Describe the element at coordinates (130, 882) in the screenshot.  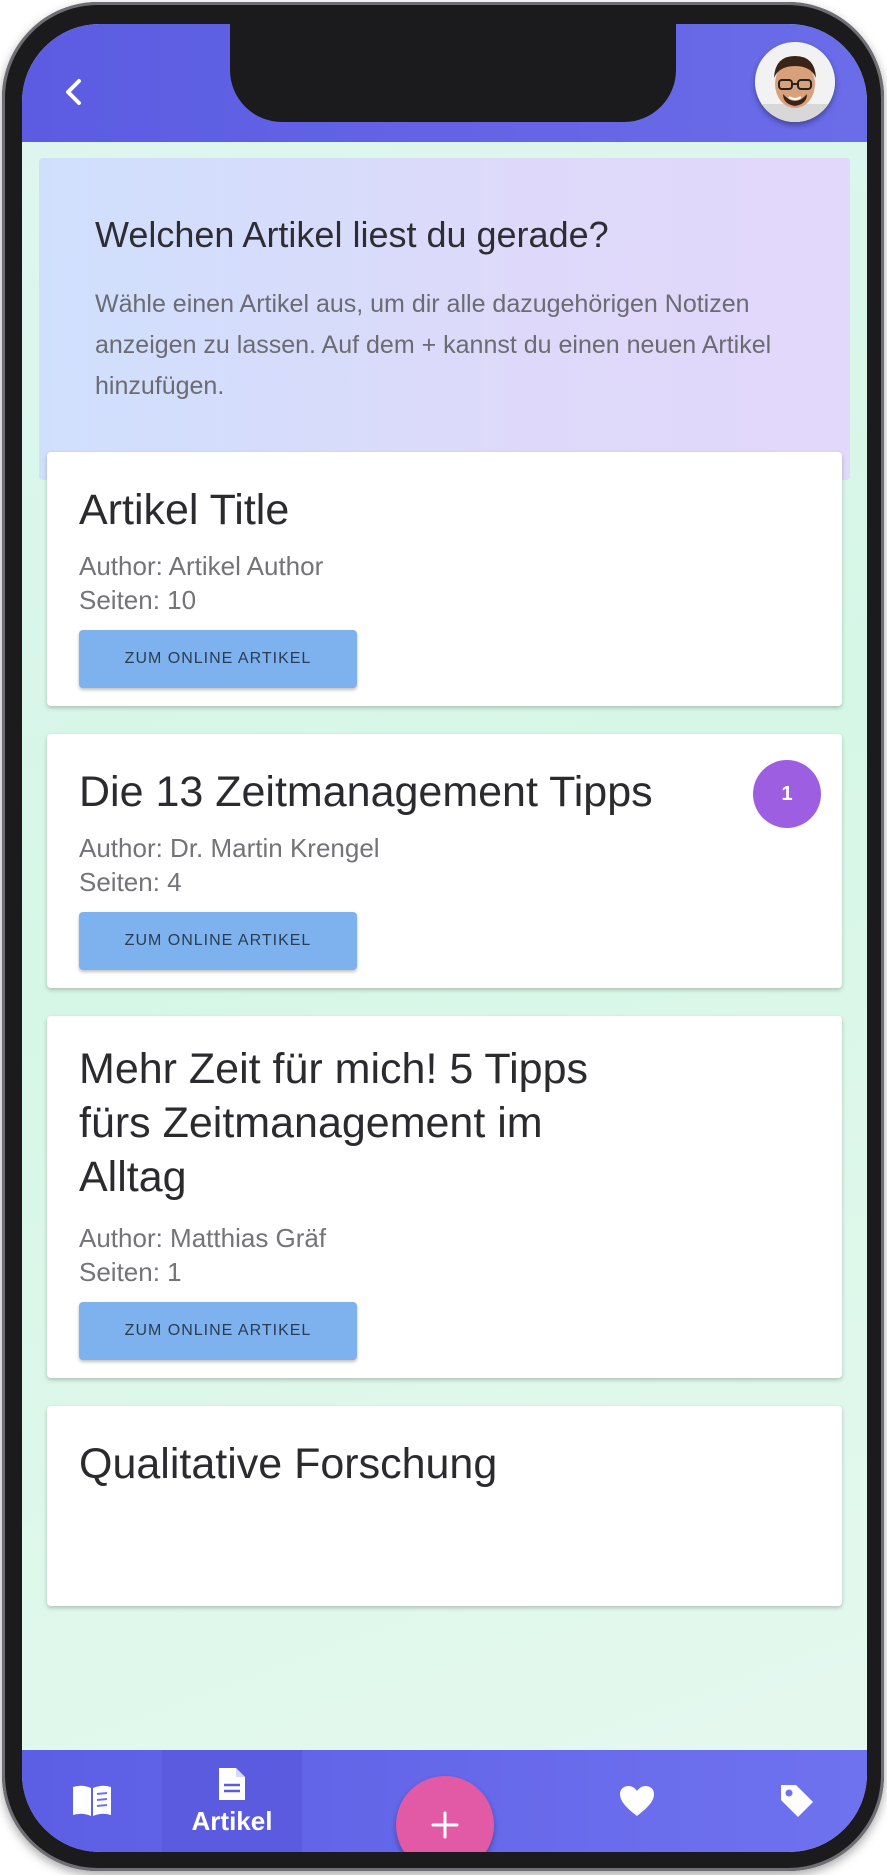
I see `article-pages: Seiten: 4` at that location.